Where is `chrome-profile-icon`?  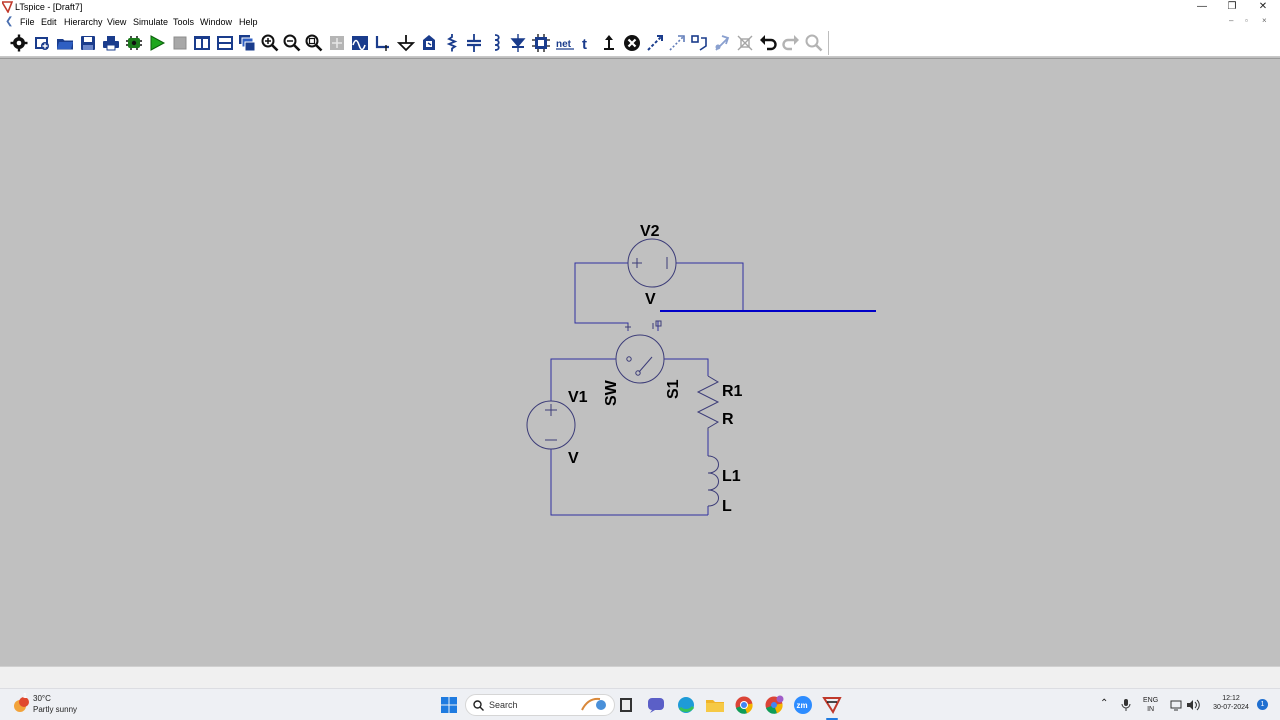 chrome-profile-icon is located at coordinates (774, 705).